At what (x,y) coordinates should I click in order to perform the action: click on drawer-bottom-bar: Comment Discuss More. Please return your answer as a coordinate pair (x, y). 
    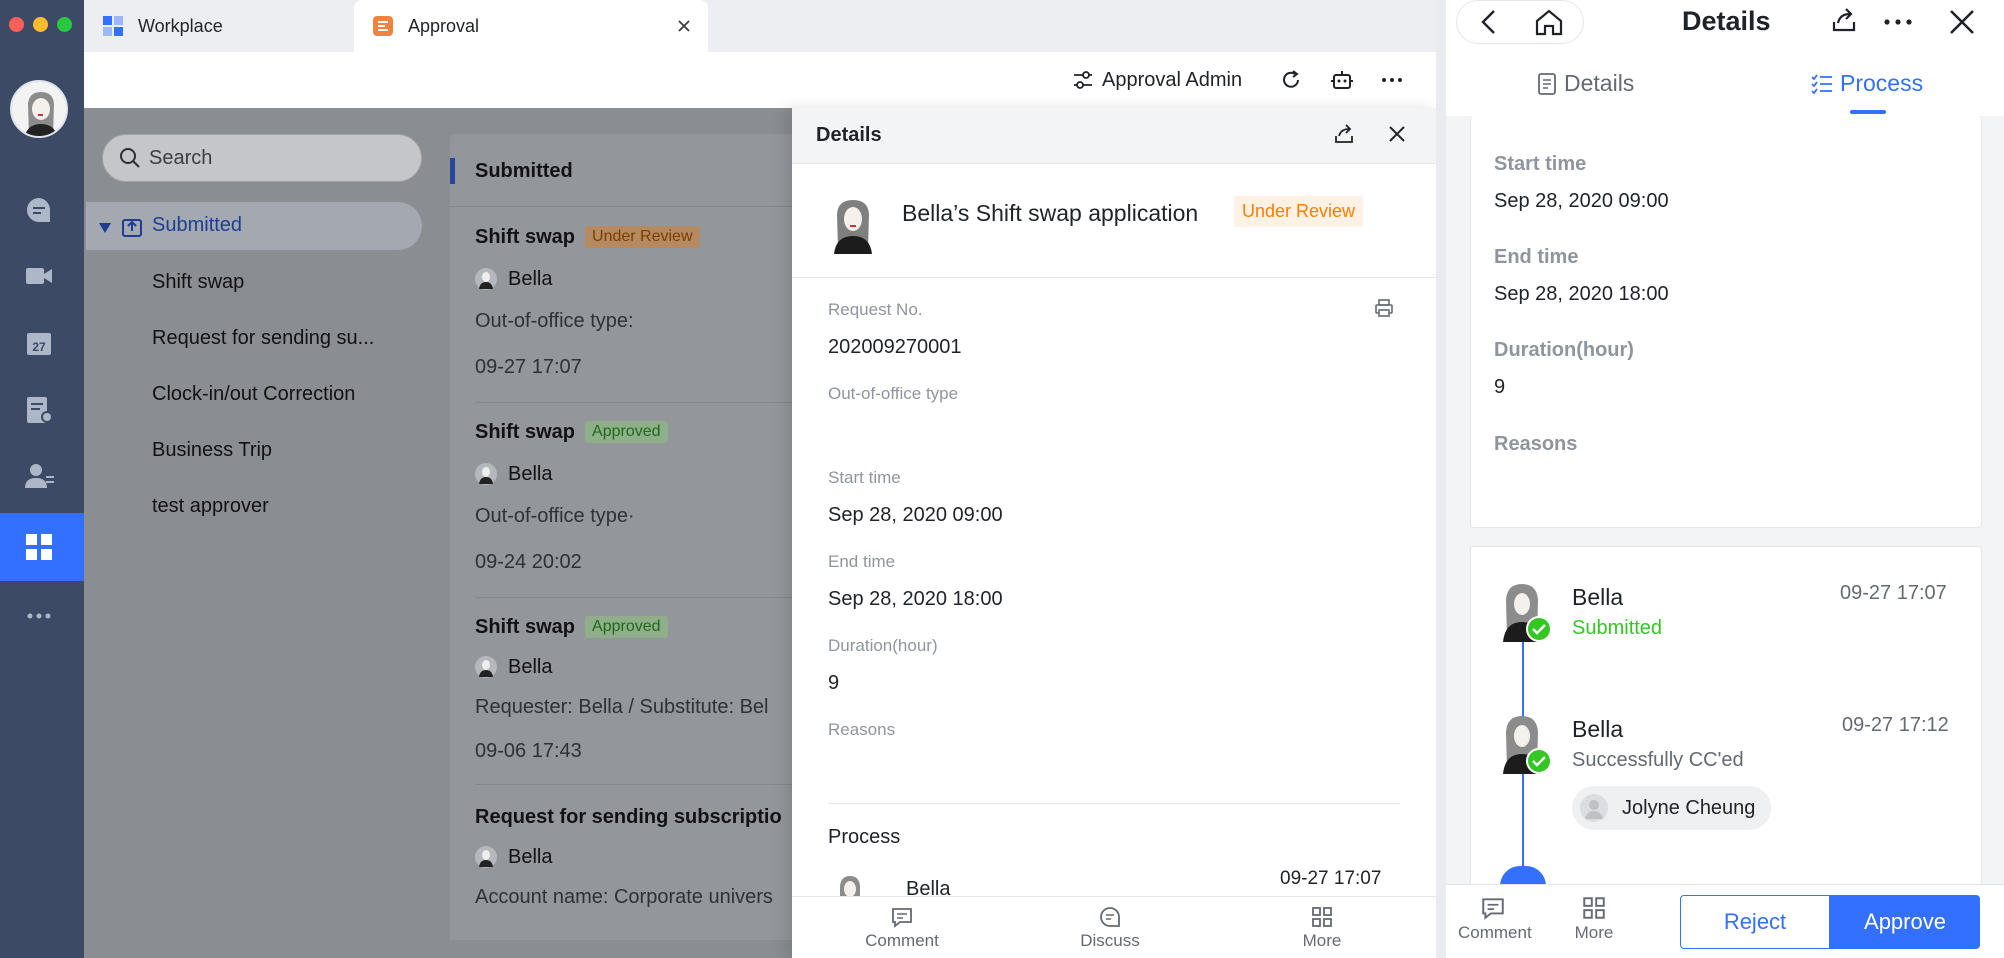
    Looking at the image, I should click on (1114, 927).